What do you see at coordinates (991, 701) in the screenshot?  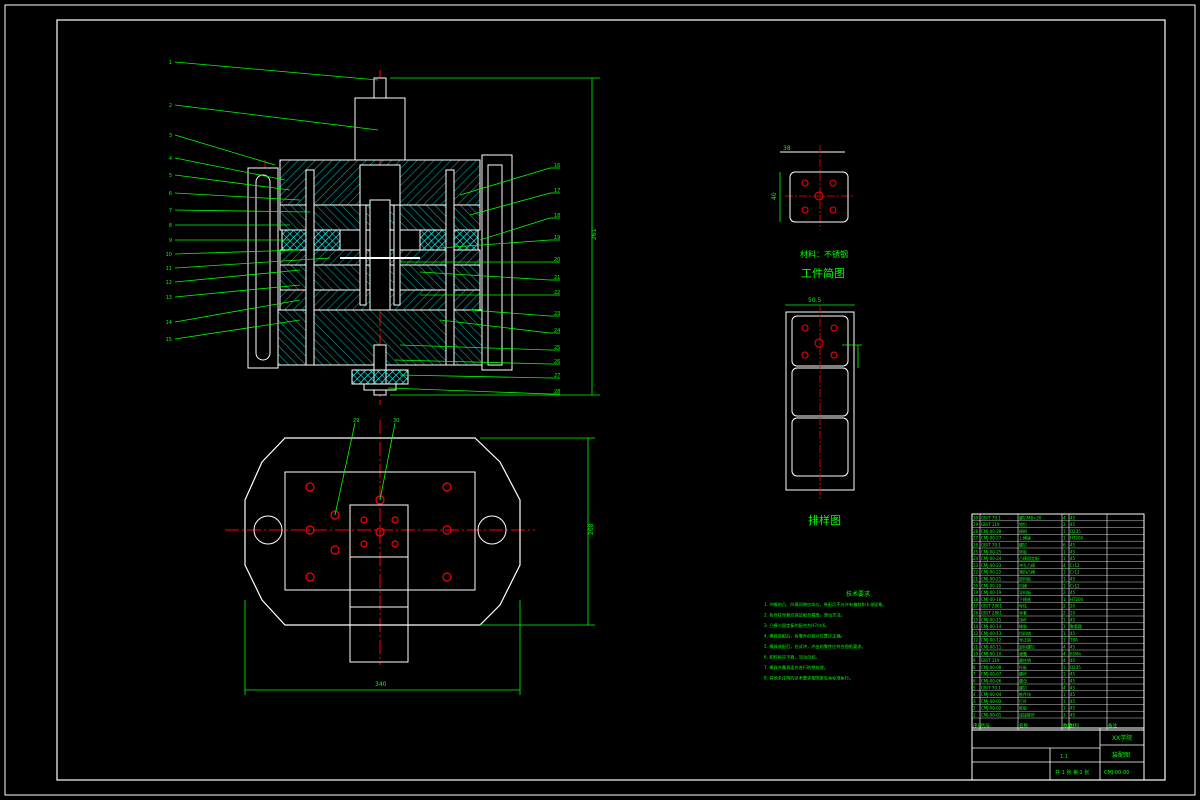 I see `bom-cell: CMJ-00-03` at bounding box center [991, 701].